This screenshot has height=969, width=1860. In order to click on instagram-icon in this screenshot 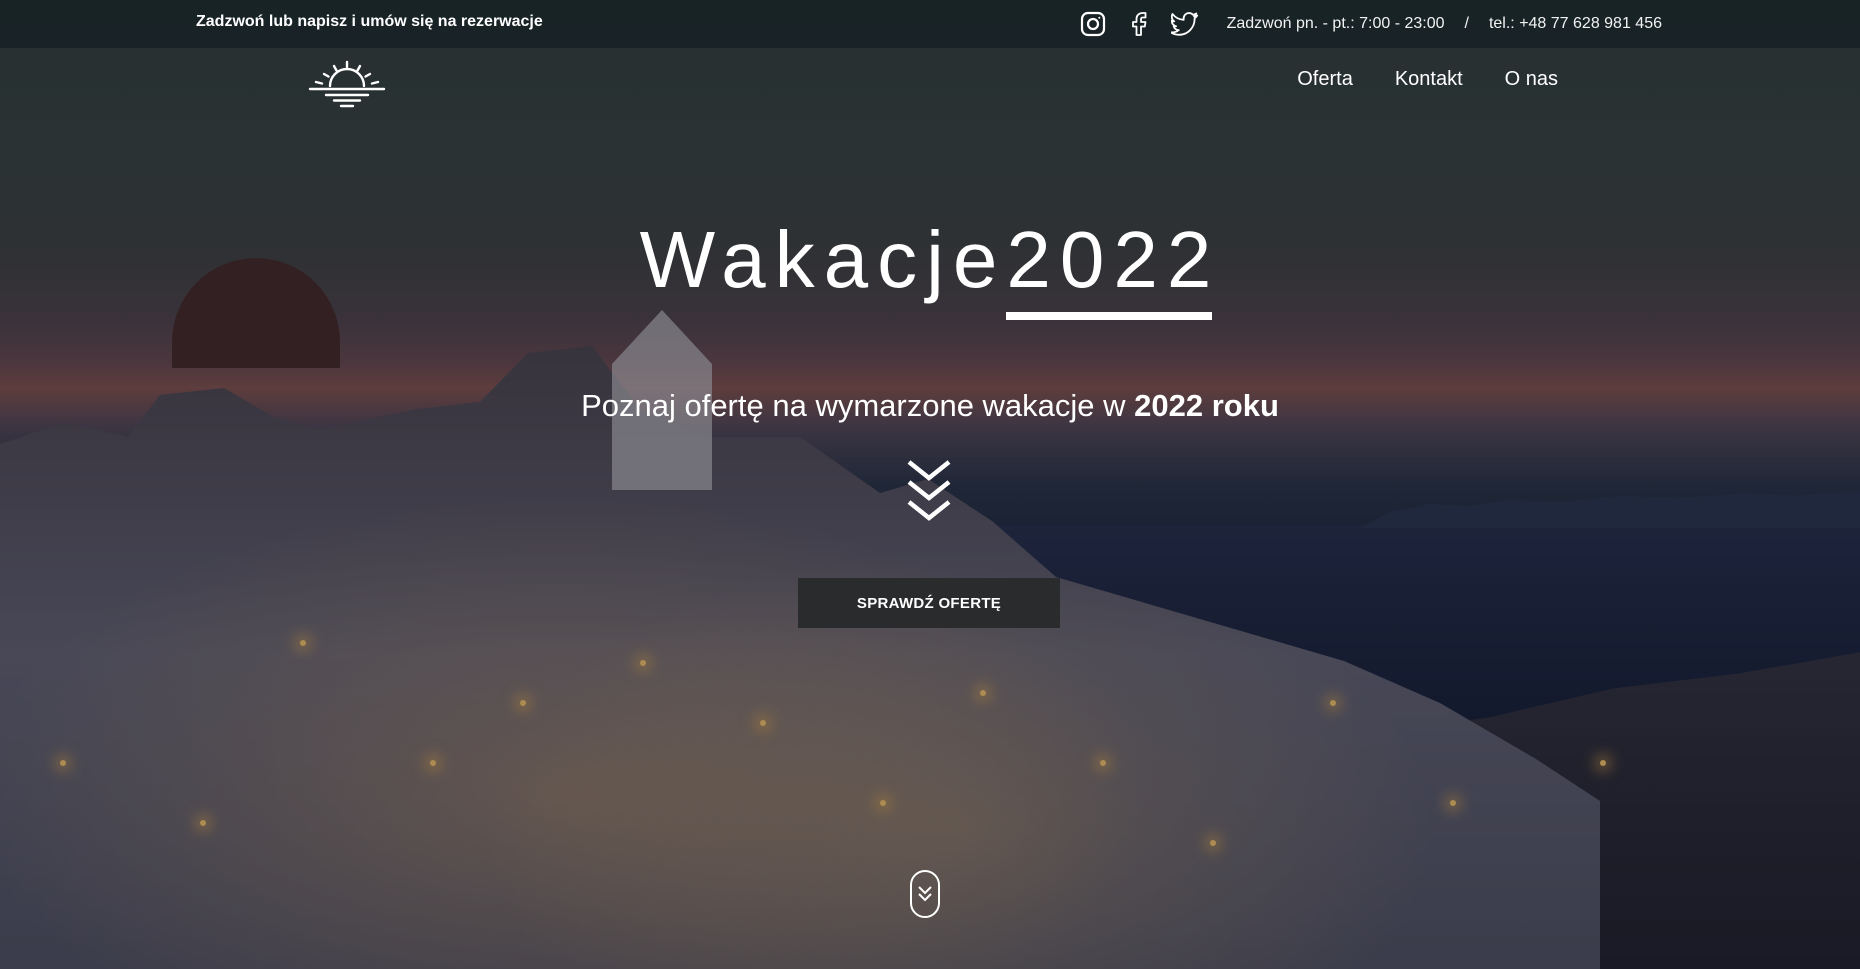, I will do `click(1093, 24)`.